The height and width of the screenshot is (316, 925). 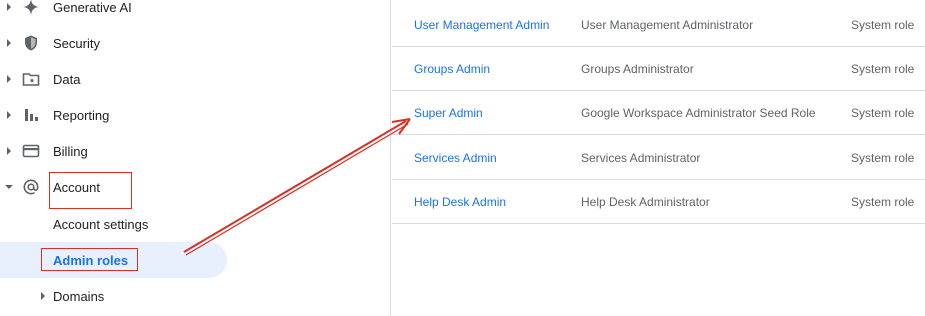 I want to click on role-description: User Management Administrator, so click(x=667, y=25).